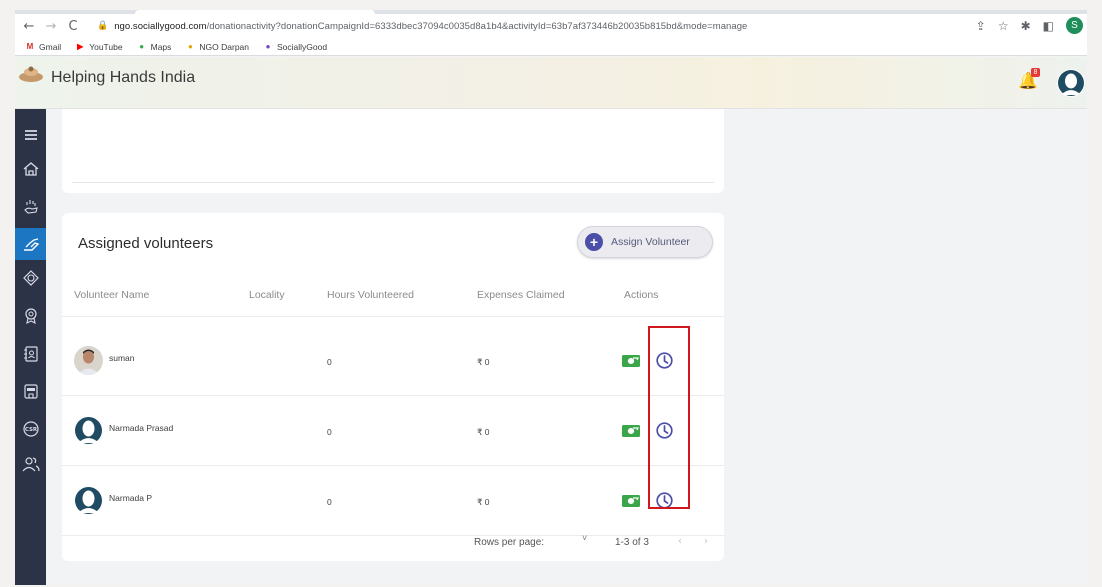 The width and height of the screenshot is (1102, 587). I want to click on donation-hand-icon, so click(30, 207).